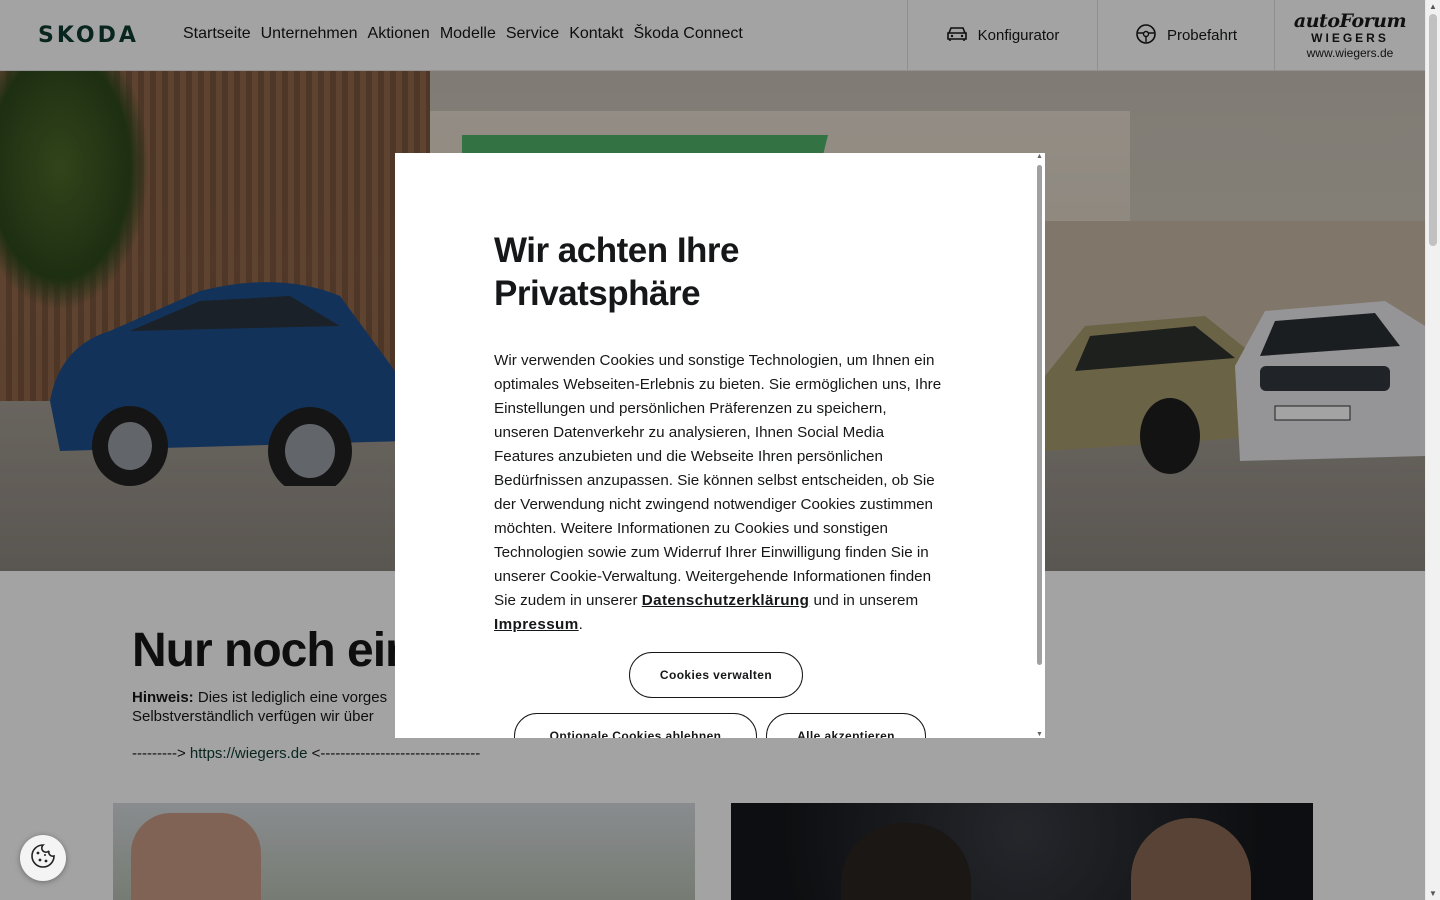 The image size is (1440, 900). I want to click on dialog-scrollbar-thumb, so click(1039, 415).